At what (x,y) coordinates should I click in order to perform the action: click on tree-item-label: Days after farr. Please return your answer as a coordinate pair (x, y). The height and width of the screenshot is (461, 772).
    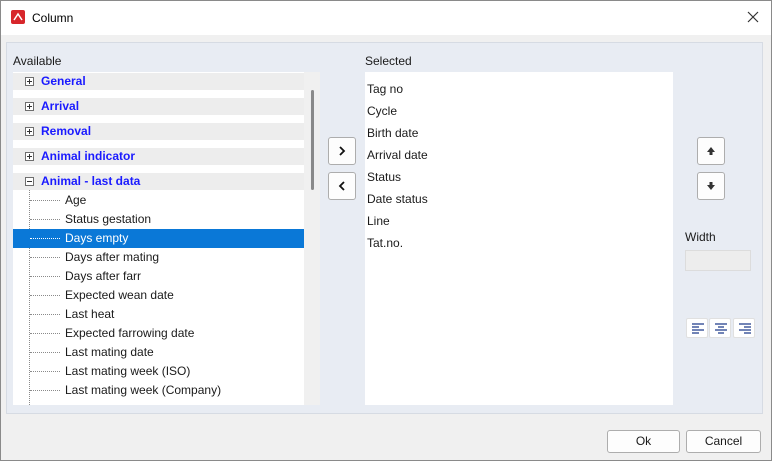
    Looking at the image, I should click on (103, 276).